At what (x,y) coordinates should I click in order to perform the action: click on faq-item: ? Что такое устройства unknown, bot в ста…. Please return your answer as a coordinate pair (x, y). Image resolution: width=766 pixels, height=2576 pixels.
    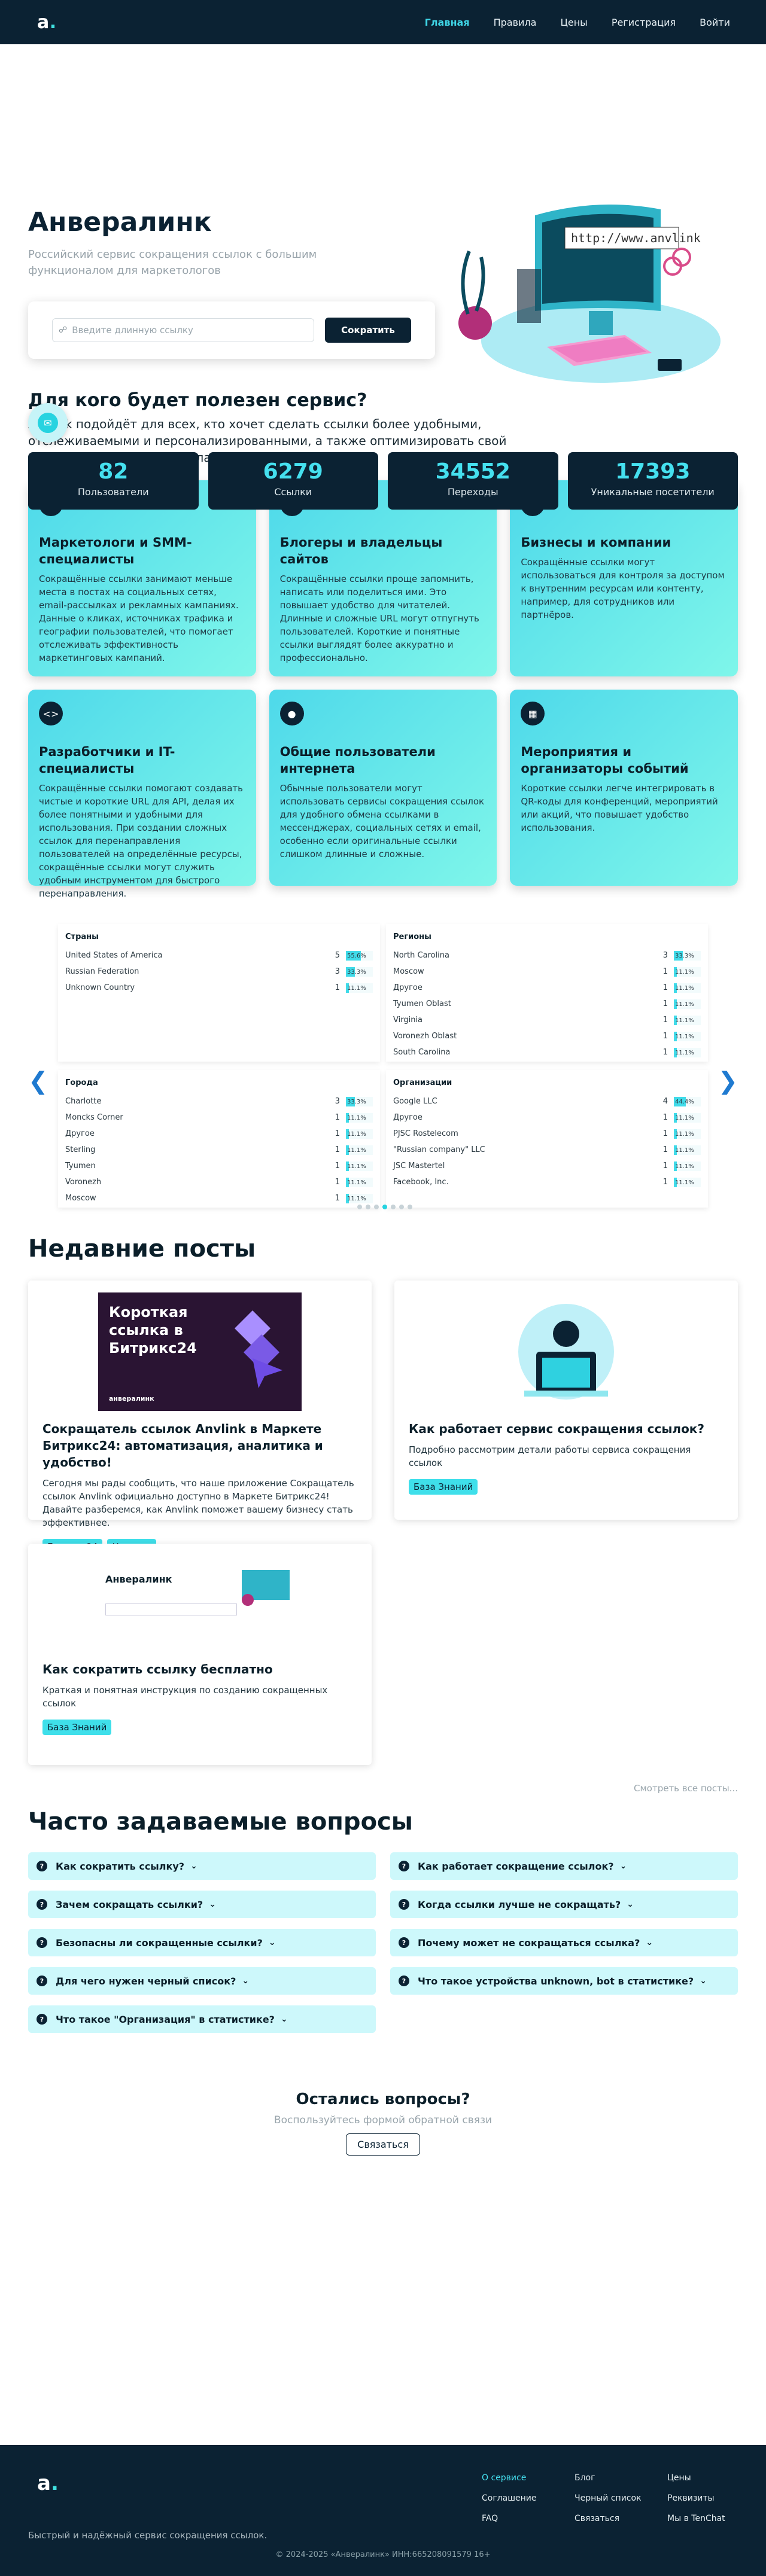
    Looking at the image, I should click on (564, 1981).